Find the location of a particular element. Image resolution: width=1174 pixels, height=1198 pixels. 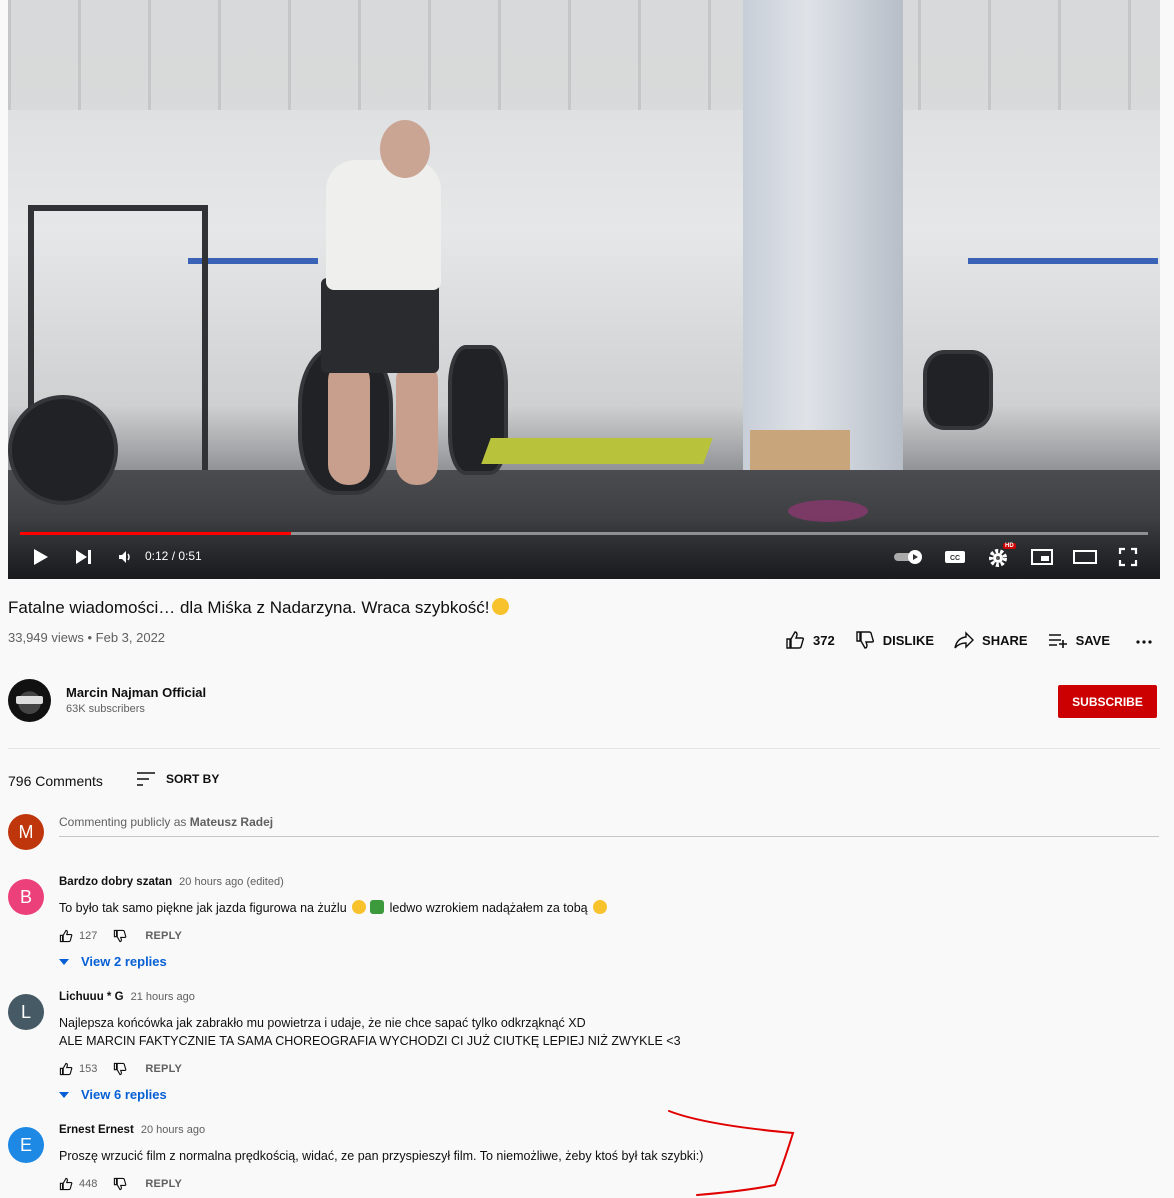

theater-mode-button is located at coordinates (1085, 557).